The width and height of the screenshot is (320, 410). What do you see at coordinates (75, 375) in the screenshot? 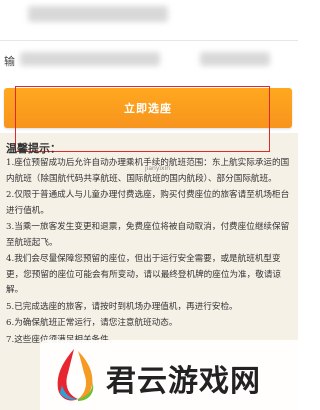
I see `brand-logo-icon` at bounding box center [75, 375].